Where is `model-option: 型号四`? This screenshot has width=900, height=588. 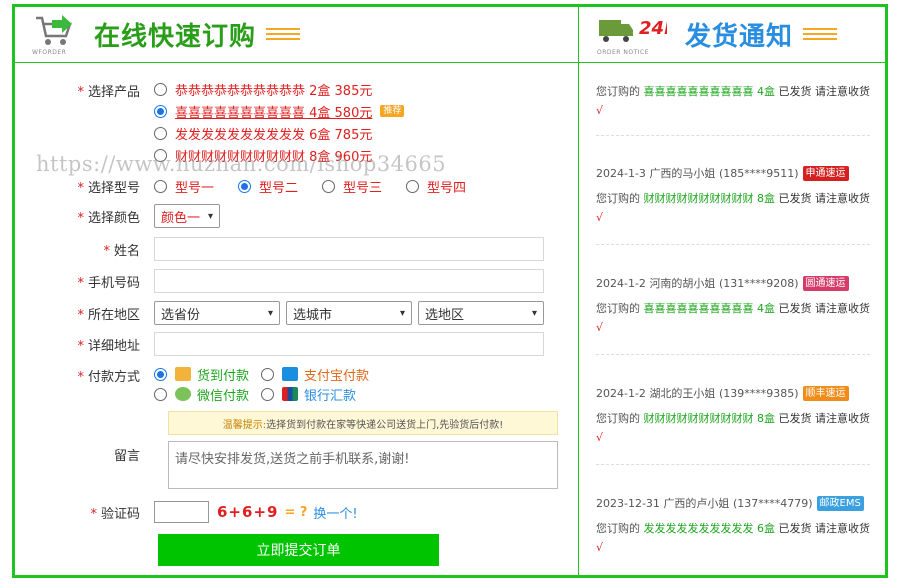
model-option: 型号四 is located at coordinates (436, 186).